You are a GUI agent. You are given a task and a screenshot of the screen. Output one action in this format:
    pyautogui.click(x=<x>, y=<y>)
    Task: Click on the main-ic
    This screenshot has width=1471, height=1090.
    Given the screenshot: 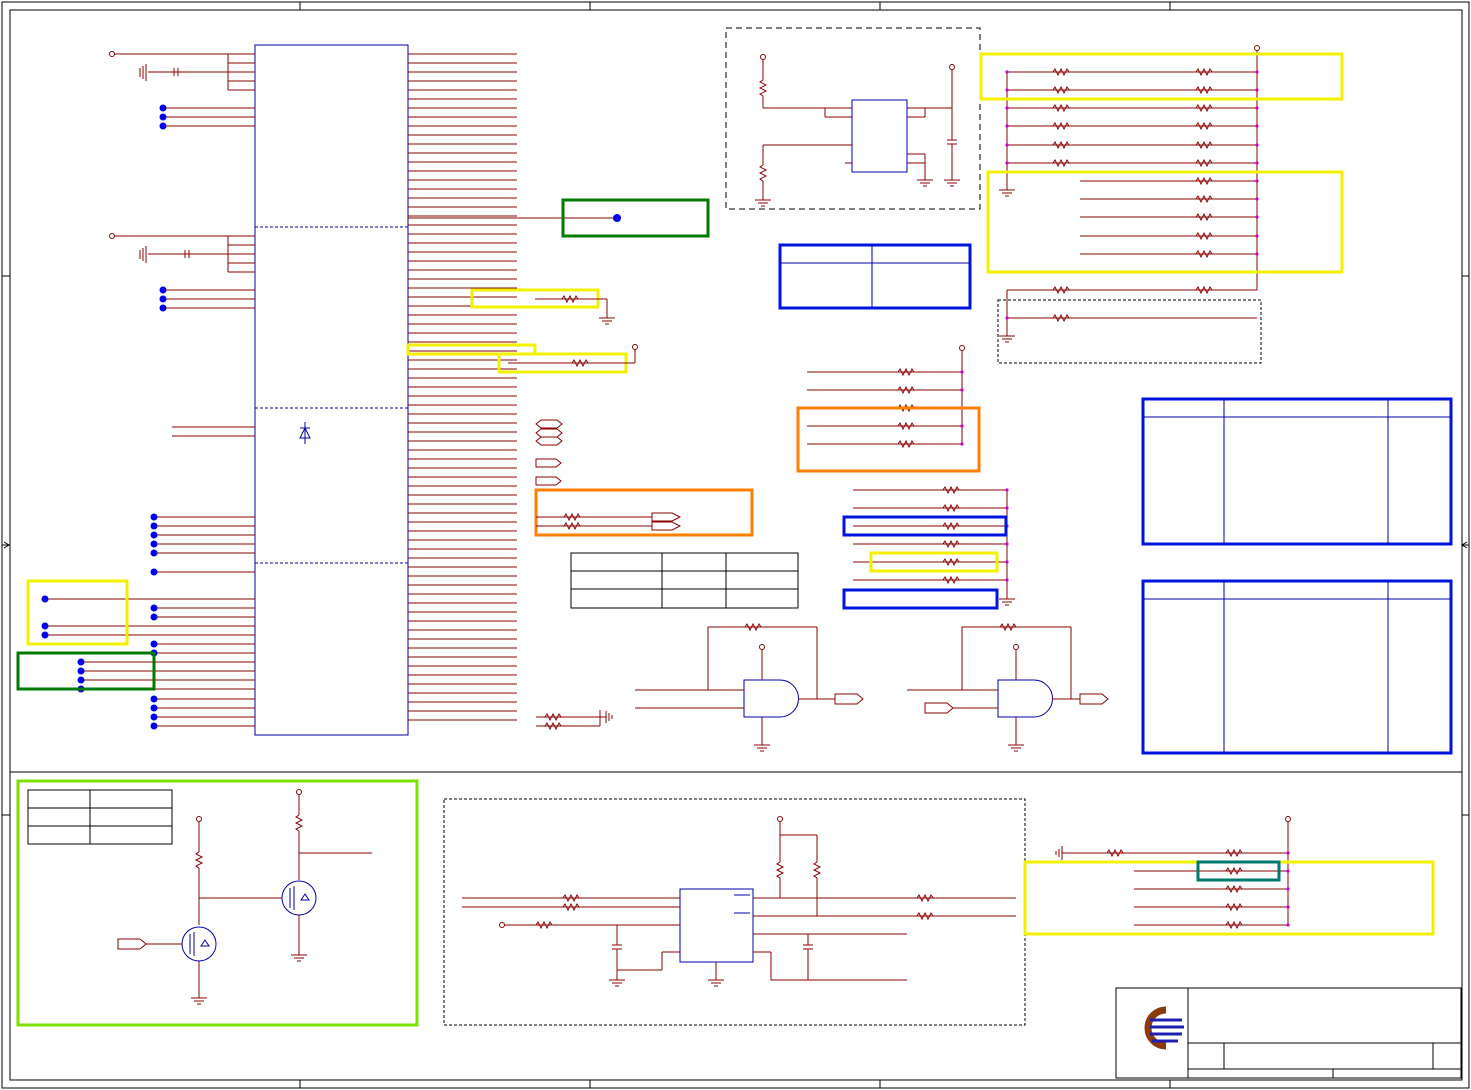 What is the action you would take?
    pyautogui.click(x=331, y=390)
    